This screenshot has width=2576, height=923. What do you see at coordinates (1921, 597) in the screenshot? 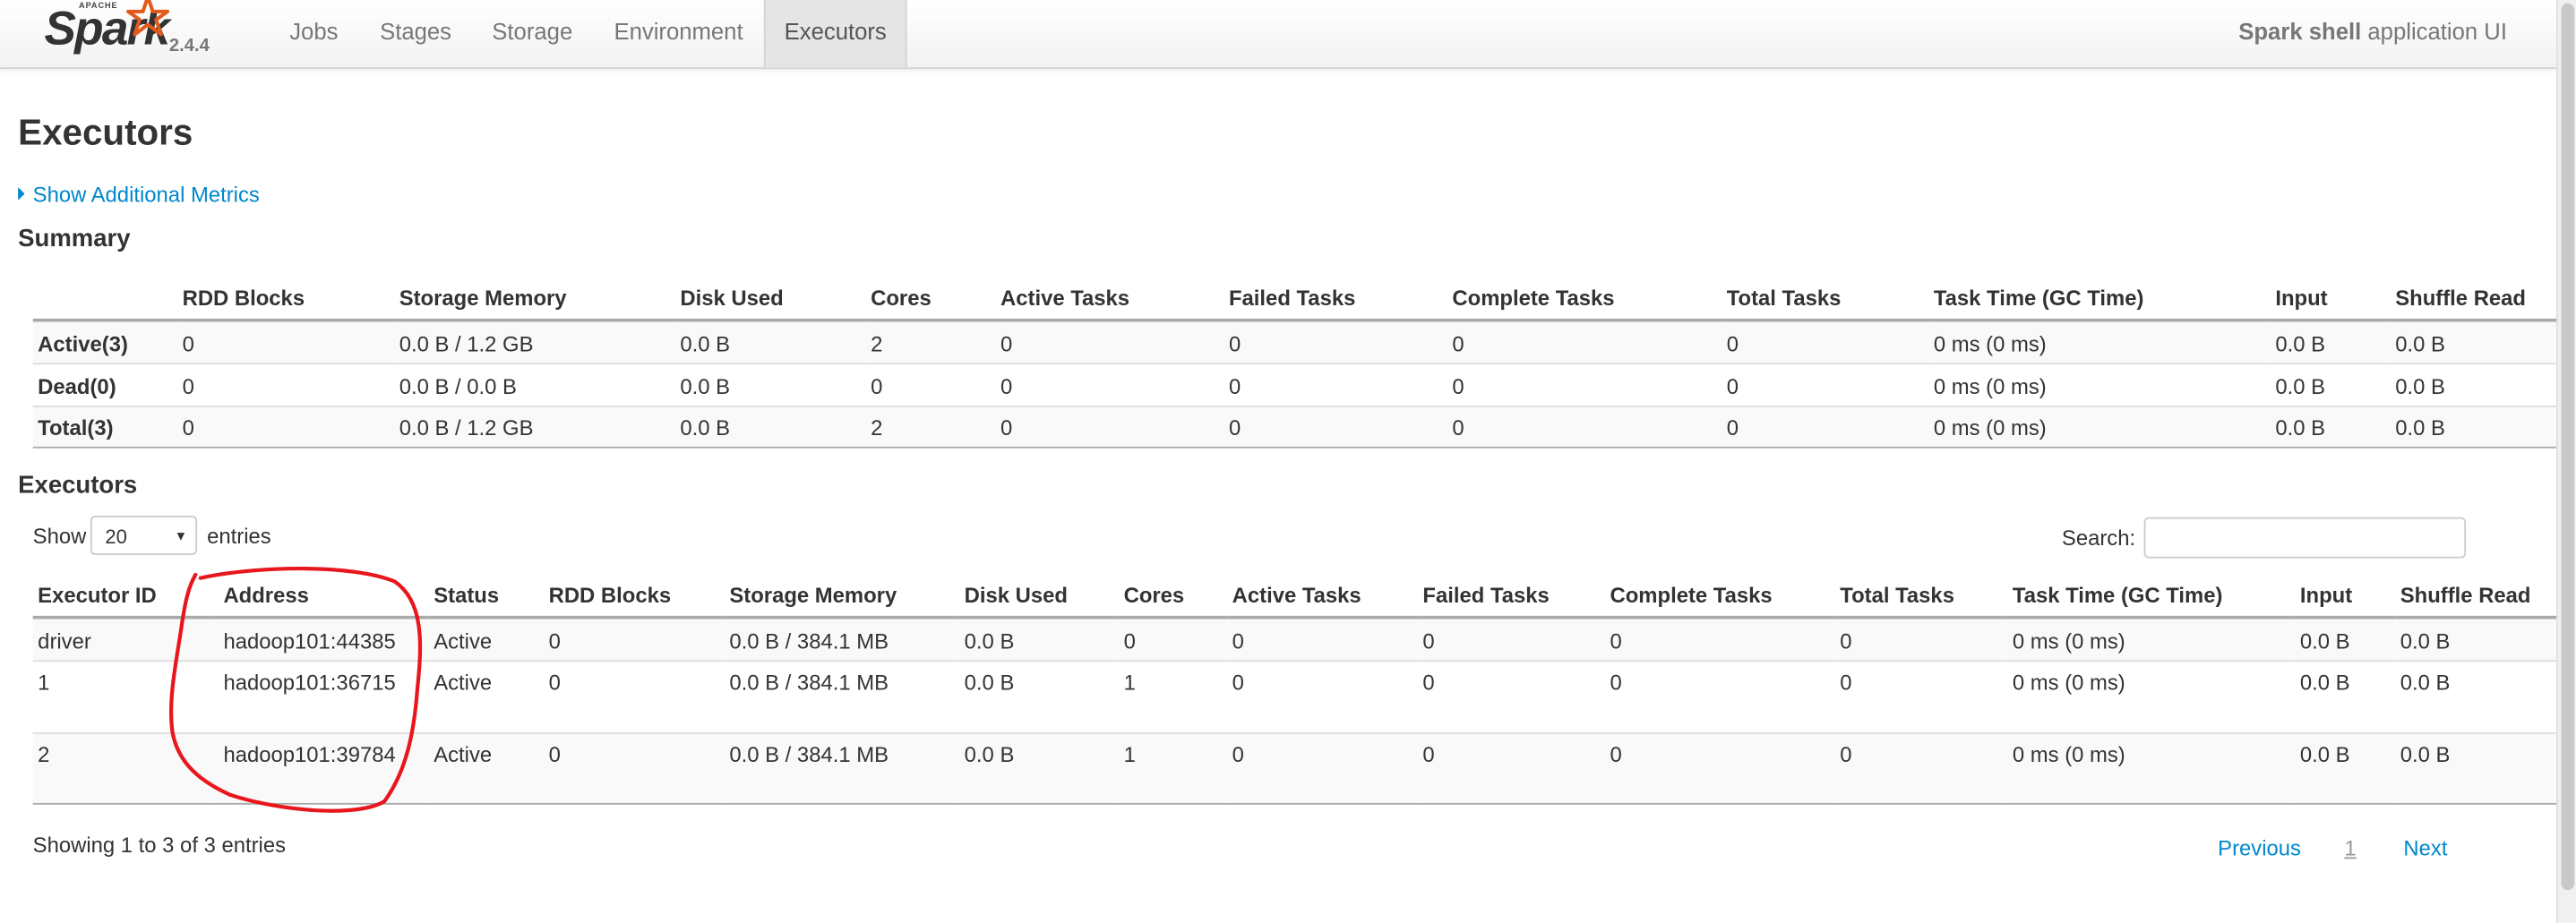
I see `col-total-tasks: Total Tasks` at bounding box center [1921, 597].